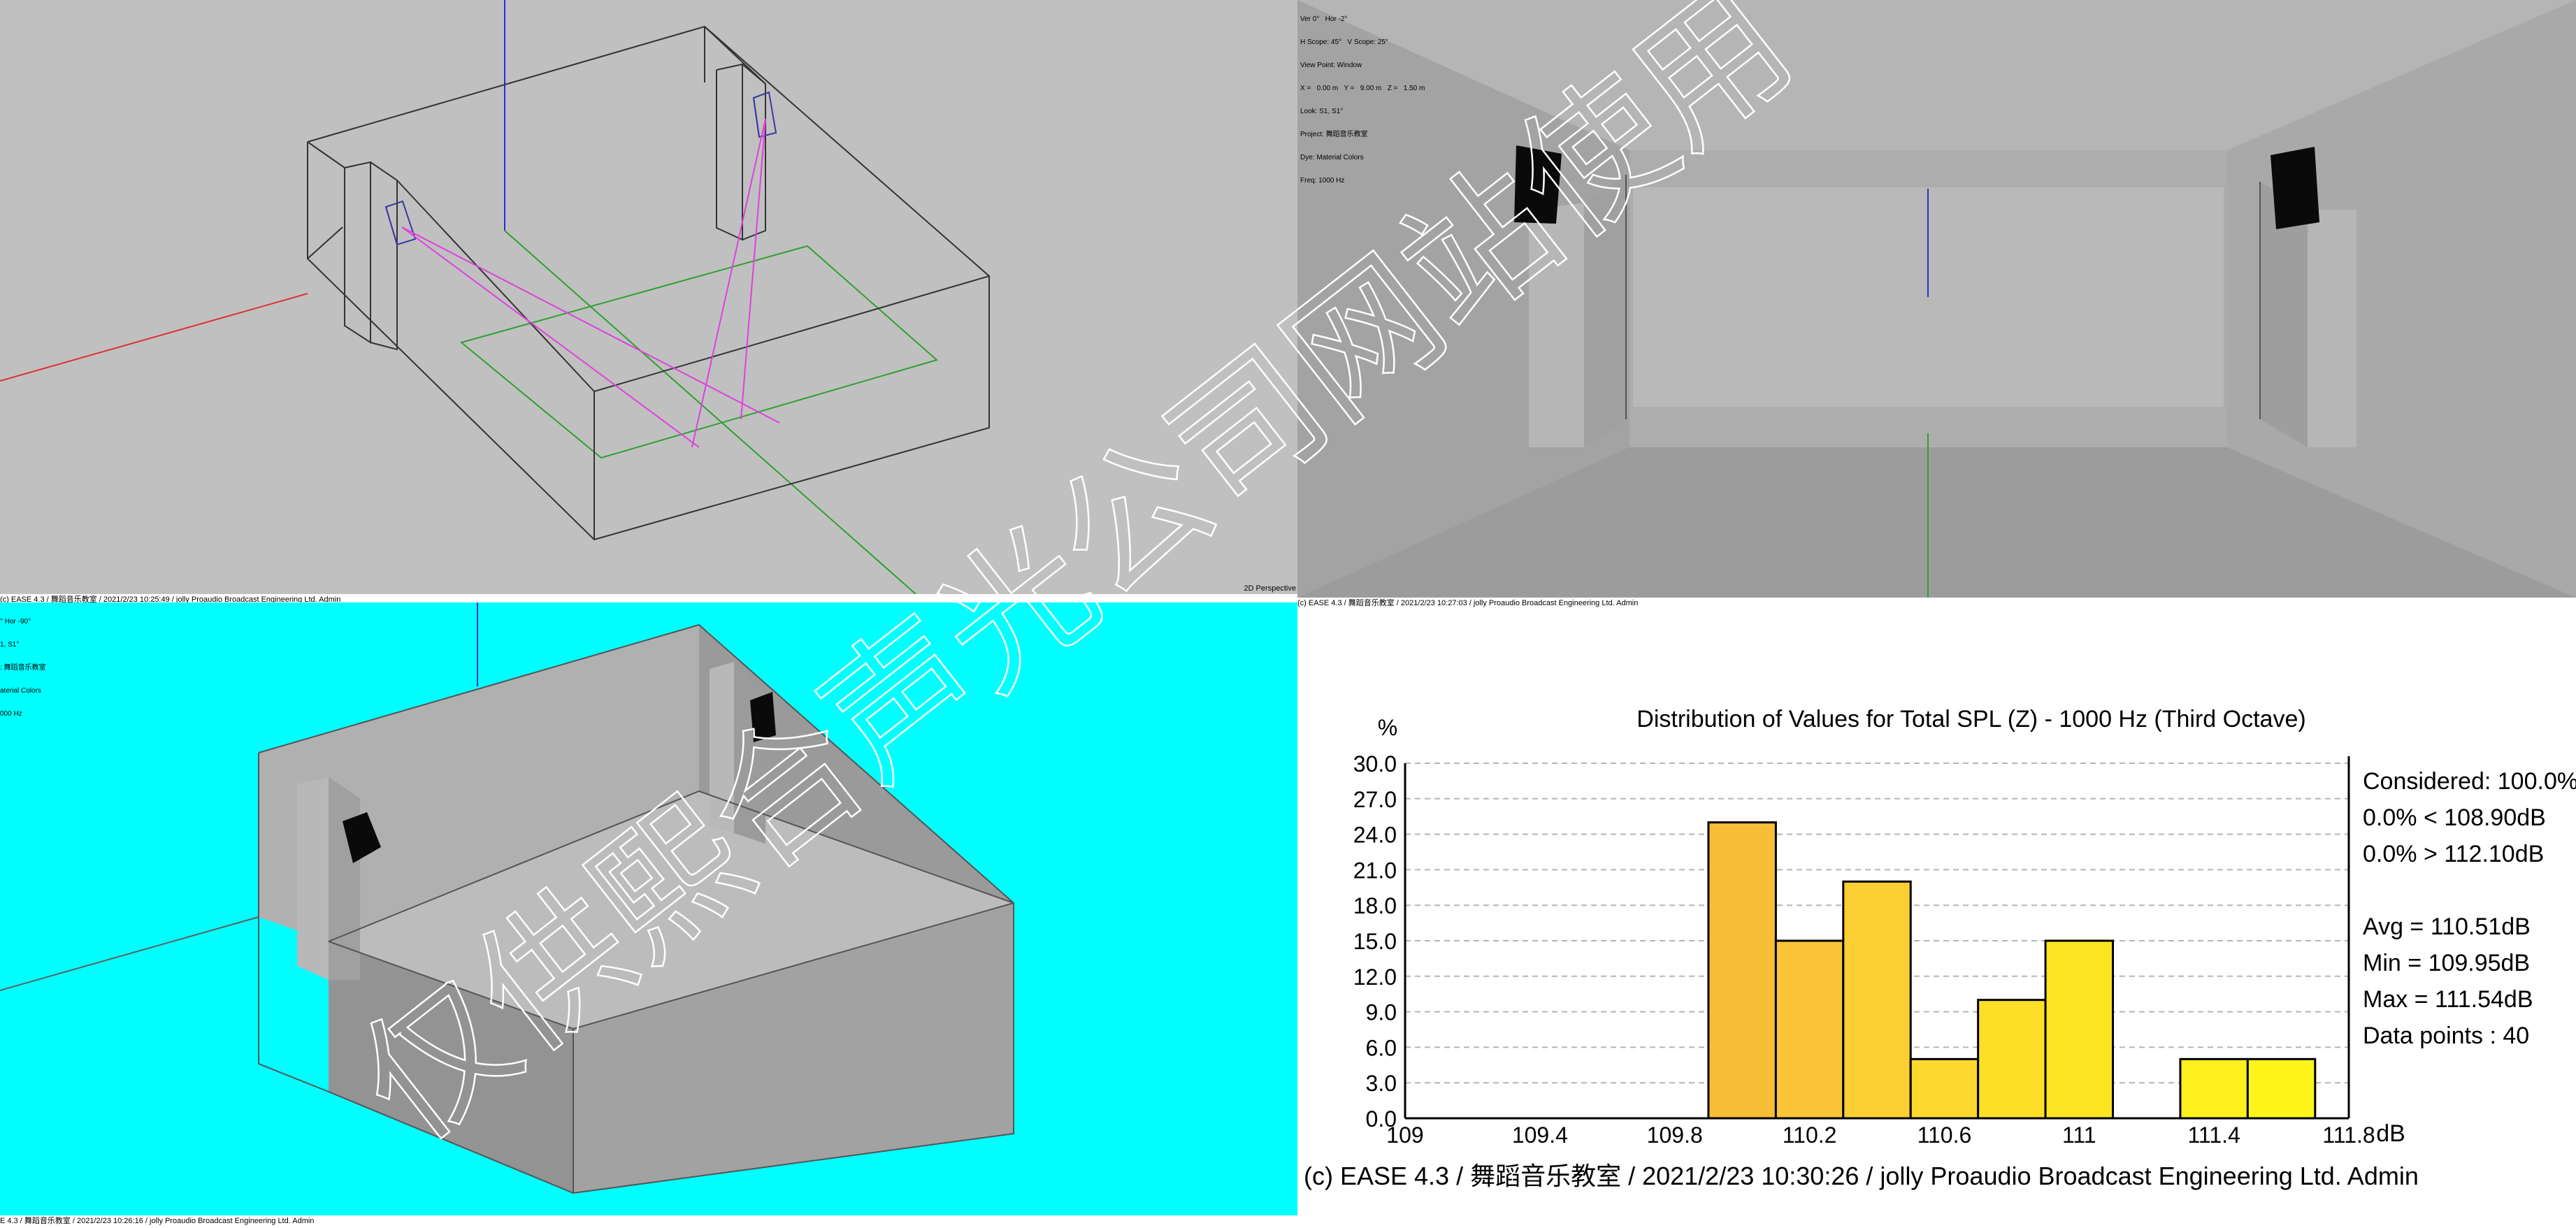 This screenshot has width=2576, height=1228. I want to click on listener-plane, so click(699, 352).